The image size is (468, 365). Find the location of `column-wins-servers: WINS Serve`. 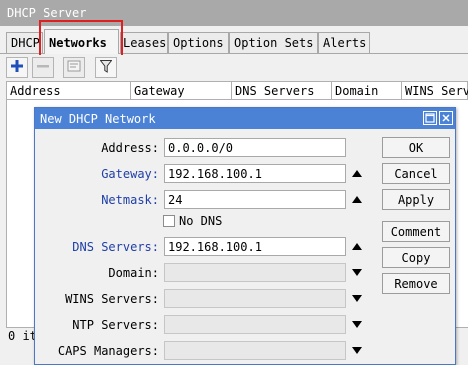

column-wins-servers: WINS Serve is located at coordinates (435, 91).